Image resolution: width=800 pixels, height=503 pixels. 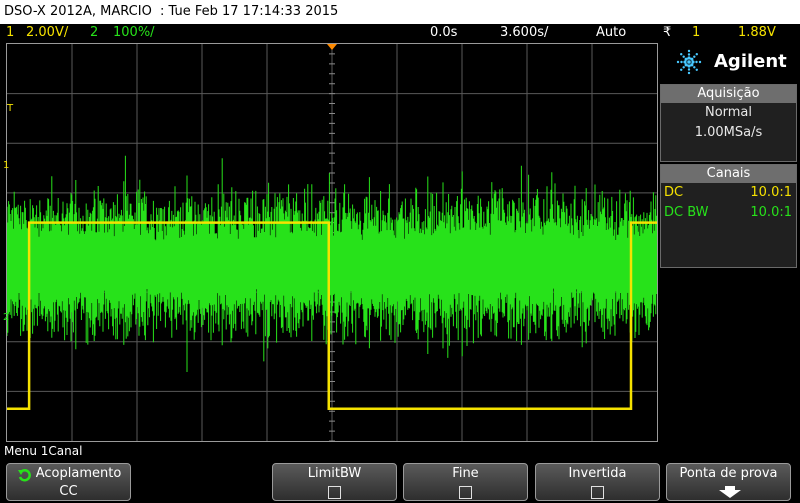 What do you see at coordinates (524, 32) in the screenshot?
I see `time-scale: 3.600s/` at bounding box center [524, 32].